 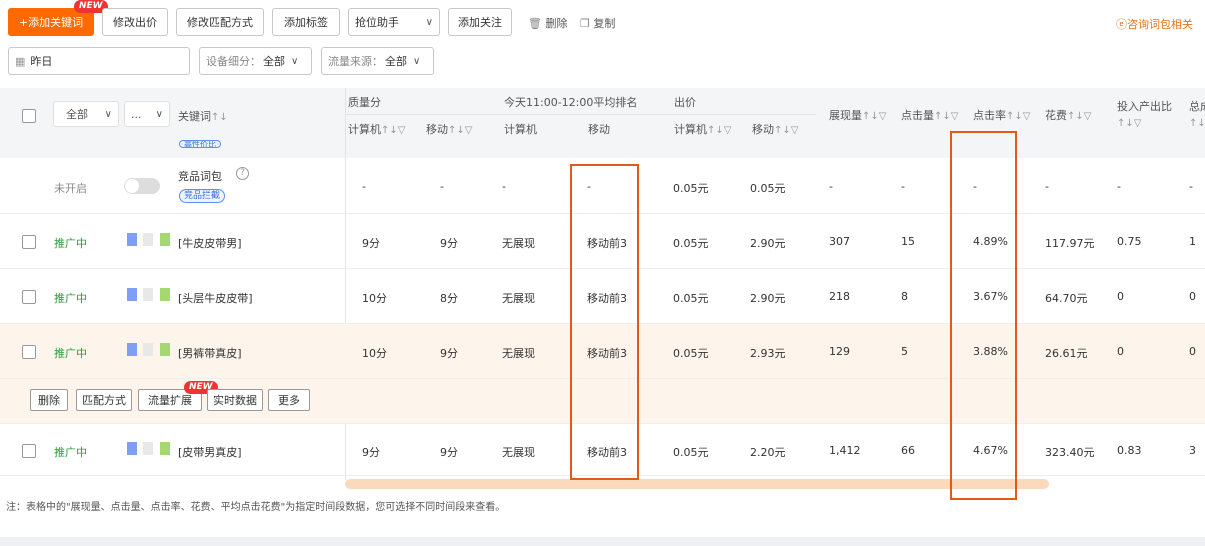 I want to click on header-ctr: 点击率↑↓▽, so click(x=1001, y=115).